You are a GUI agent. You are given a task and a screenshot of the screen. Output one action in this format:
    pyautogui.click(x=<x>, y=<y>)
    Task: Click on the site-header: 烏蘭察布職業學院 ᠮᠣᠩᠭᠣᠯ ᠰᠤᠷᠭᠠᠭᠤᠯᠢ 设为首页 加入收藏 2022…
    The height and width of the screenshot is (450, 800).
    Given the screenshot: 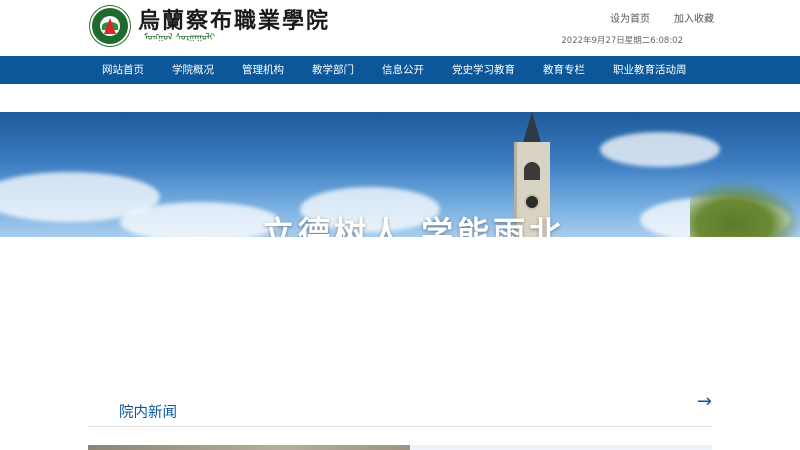 What is the action you would take?
    pyautogui.click(x=400, y=28)
    